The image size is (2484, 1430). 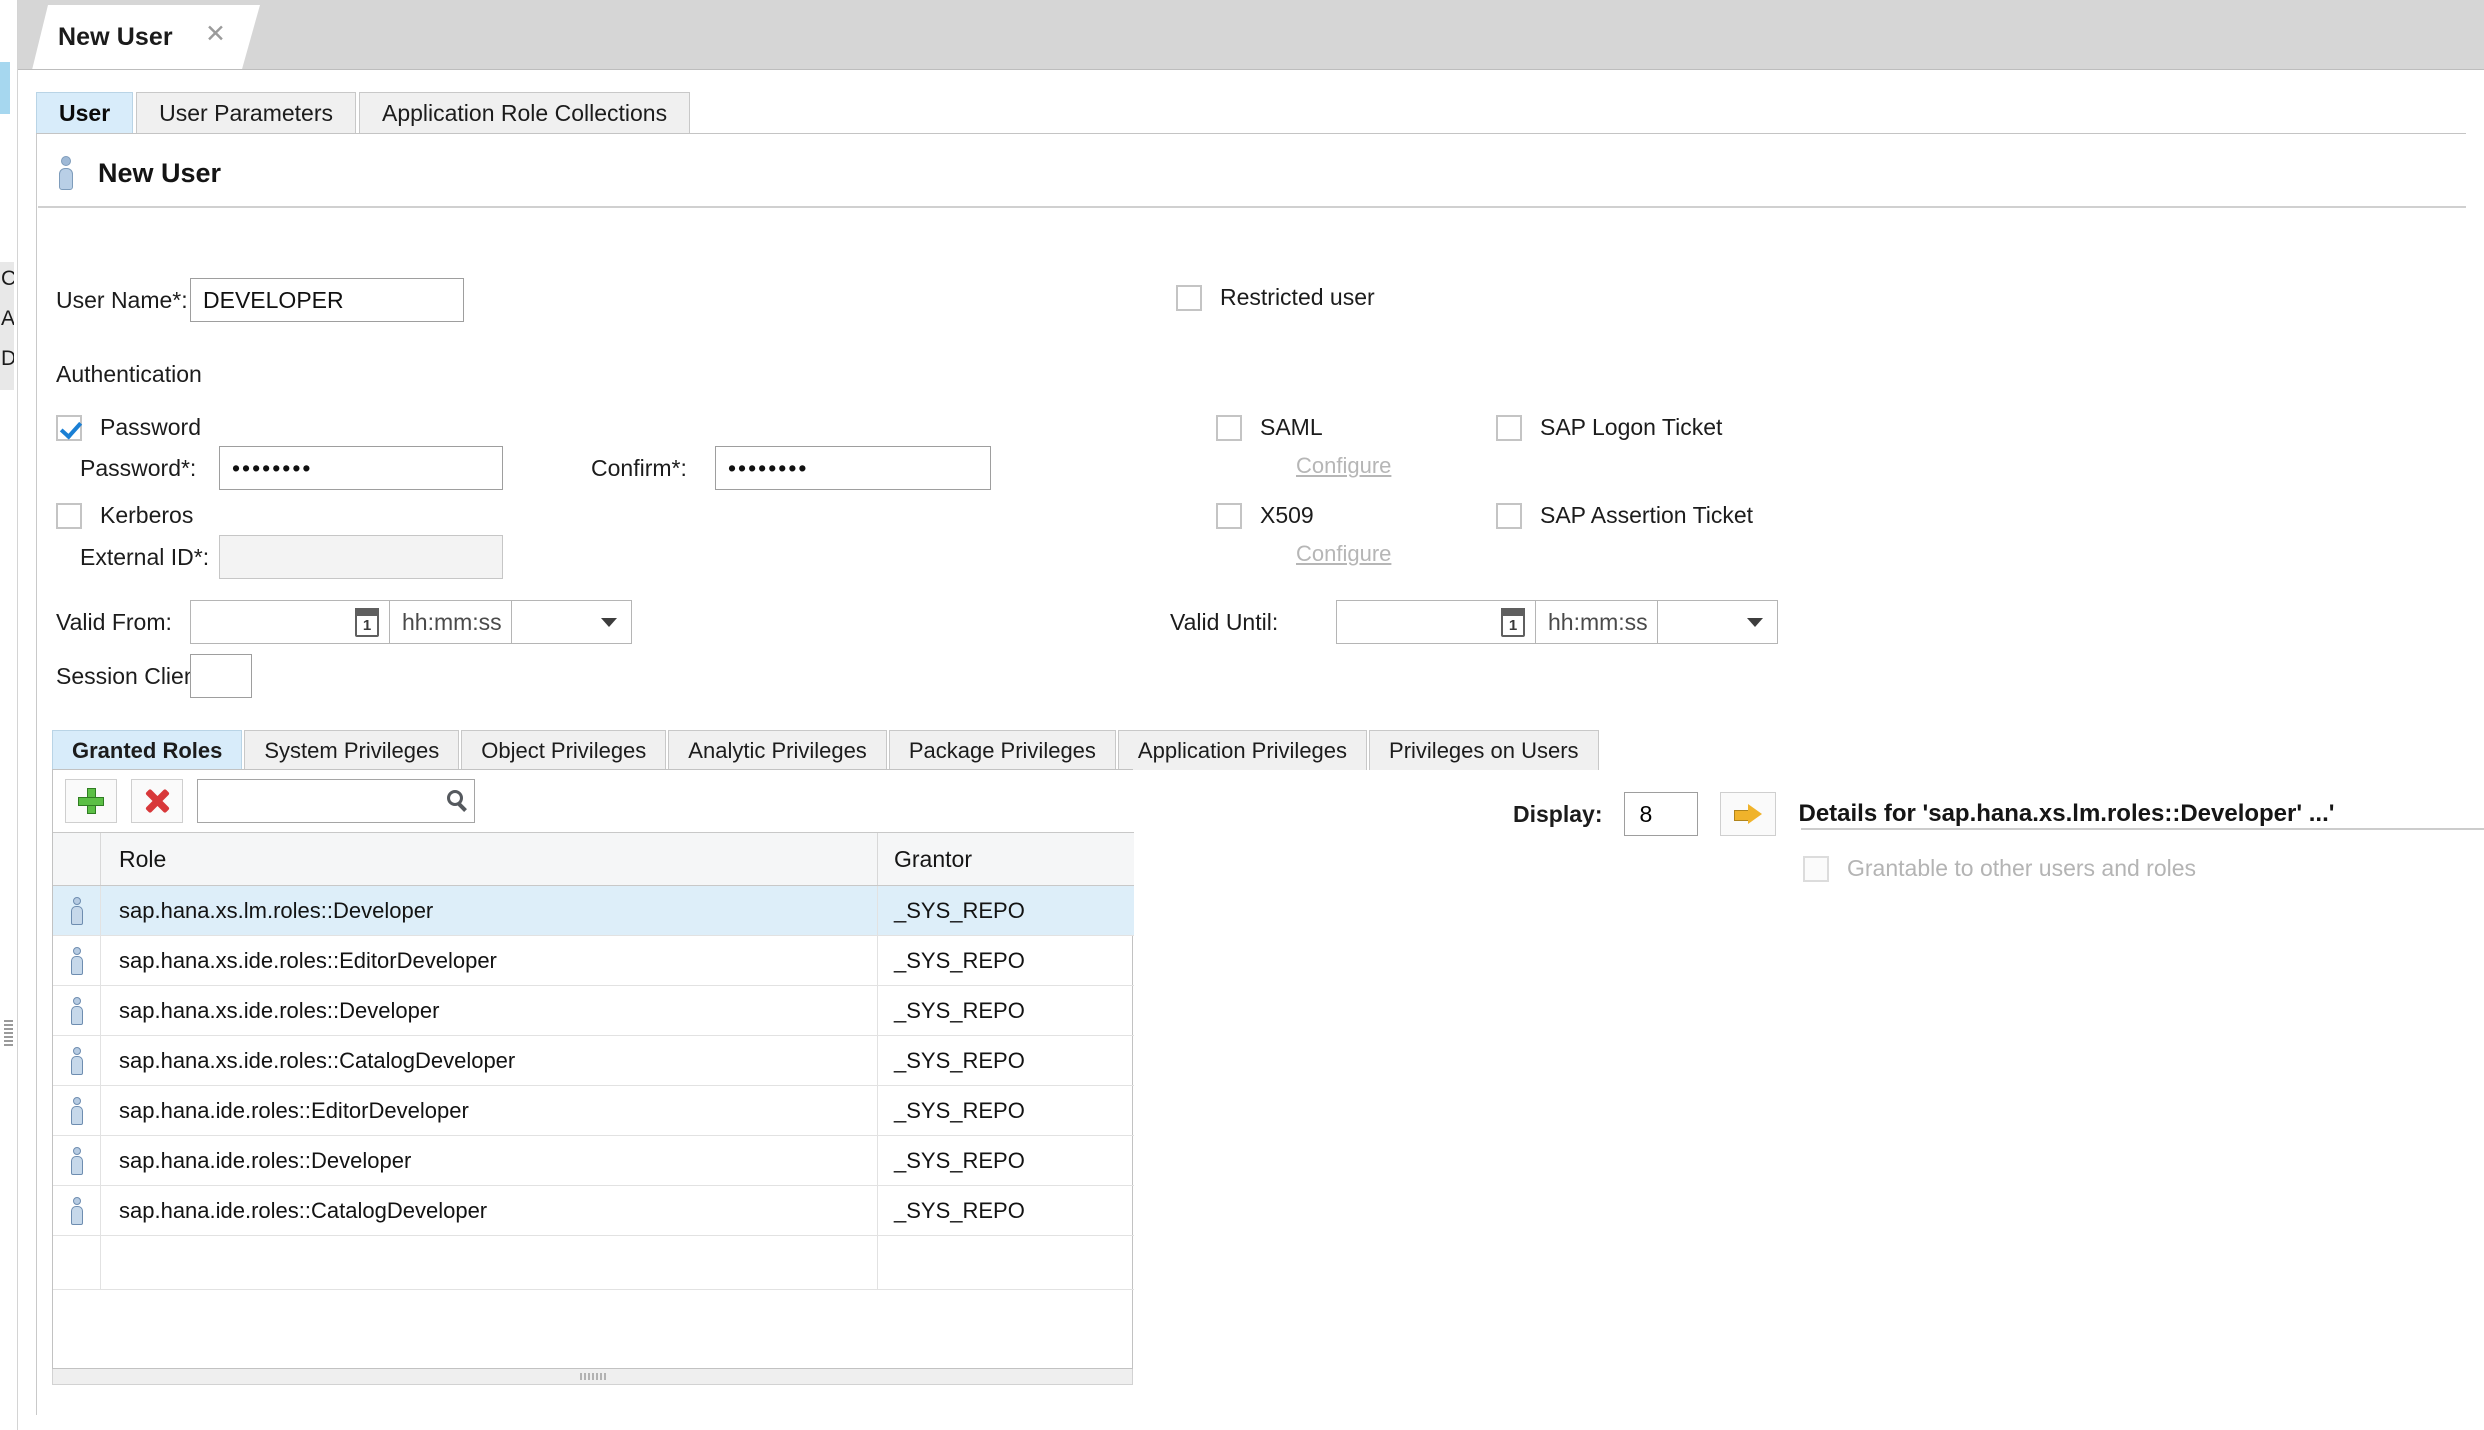 I want to click on valid-until-label: Valid Until:, so click(x=1224, y=621).